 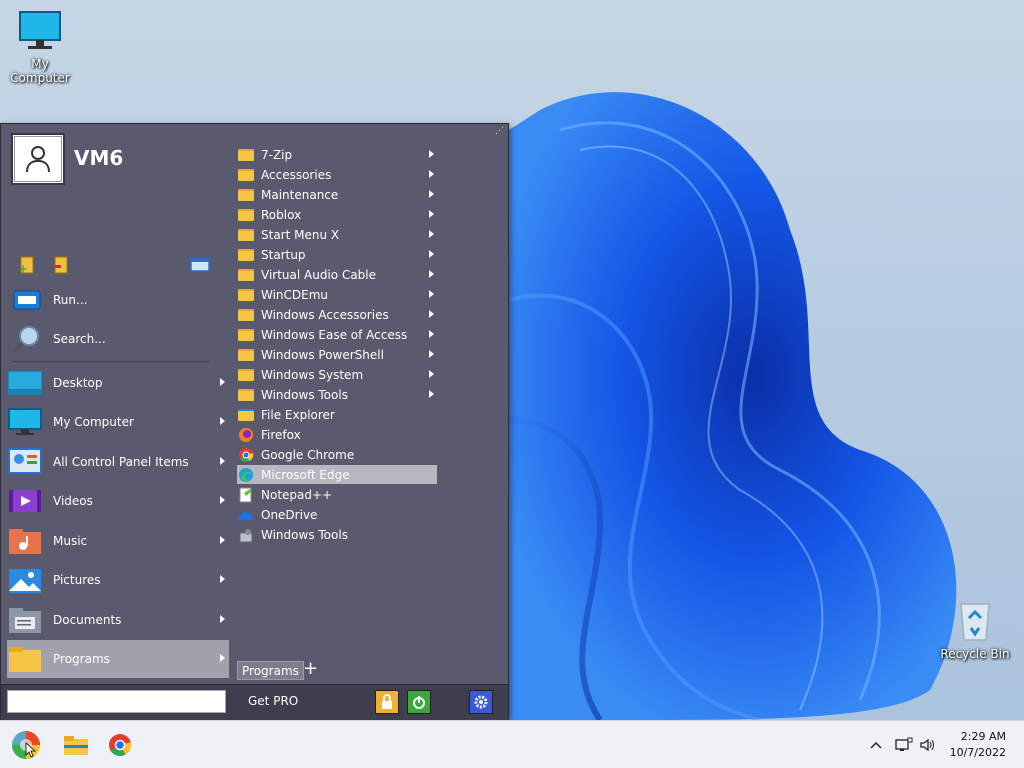 I want to click on program-wincdemu: WinCDEmu, so click(x=337, y=294).